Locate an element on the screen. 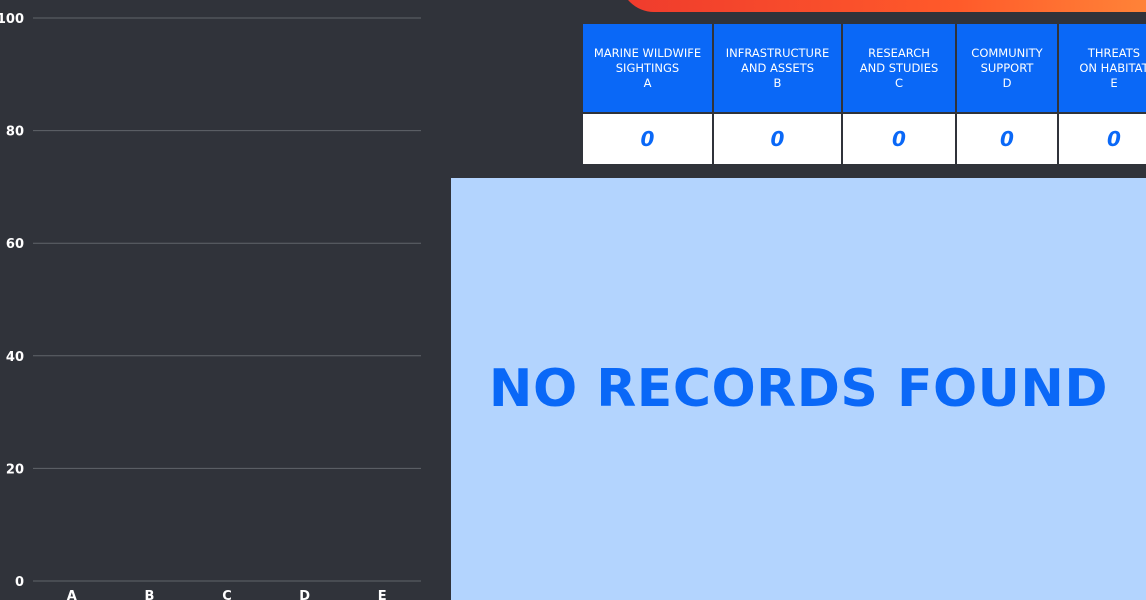 Image resolution: width=1146 pixels, height=600 pixels. column-count-d: 0 is located at coordinates (1007, 139).